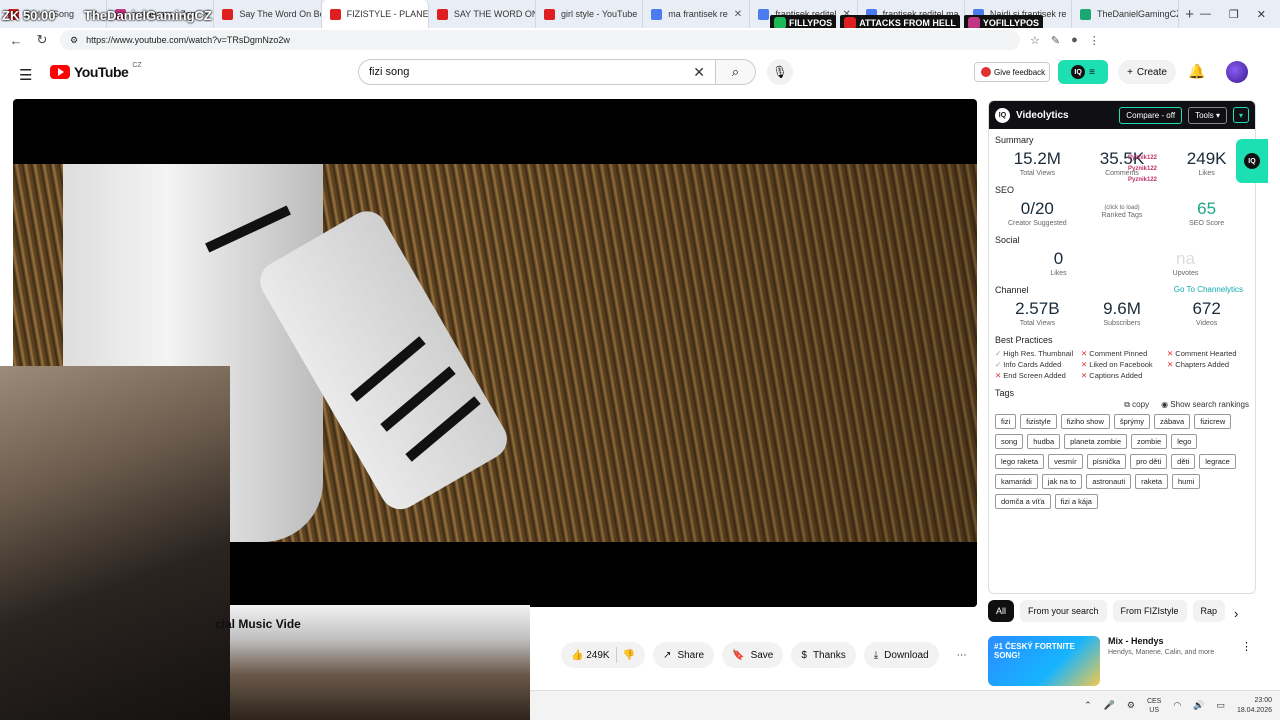  I want to click on tag-chip: fizicrew, so click(1213, 421).